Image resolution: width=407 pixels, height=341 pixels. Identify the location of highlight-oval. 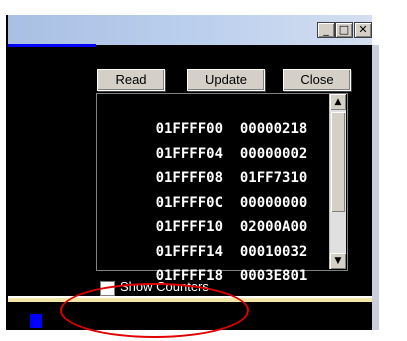
(154, 310).